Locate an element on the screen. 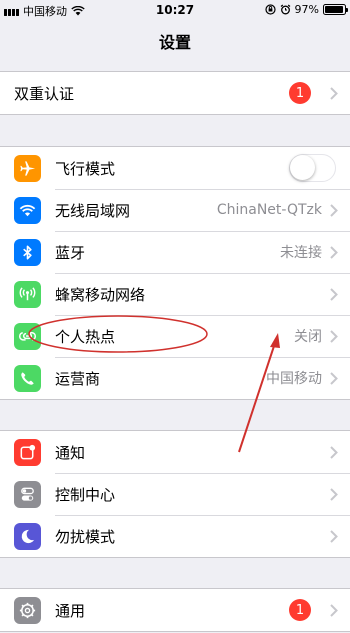 The width and height of the screenshot is (350, 633). row-label: 通用 is located at coordinates (70, 610).